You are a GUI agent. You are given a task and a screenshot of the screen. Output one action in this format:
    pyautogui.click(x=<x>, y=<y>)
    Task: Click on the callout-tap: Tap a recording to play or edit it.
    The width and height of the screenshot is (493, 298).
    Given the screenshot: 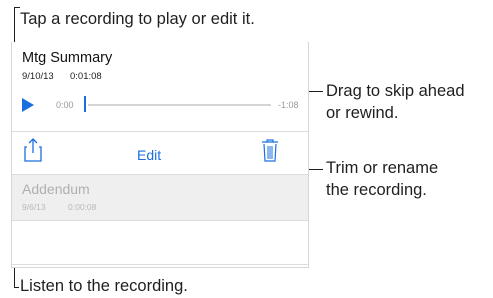 What is the action you would take?
    pyautogui.click(x=137, y=19)
    